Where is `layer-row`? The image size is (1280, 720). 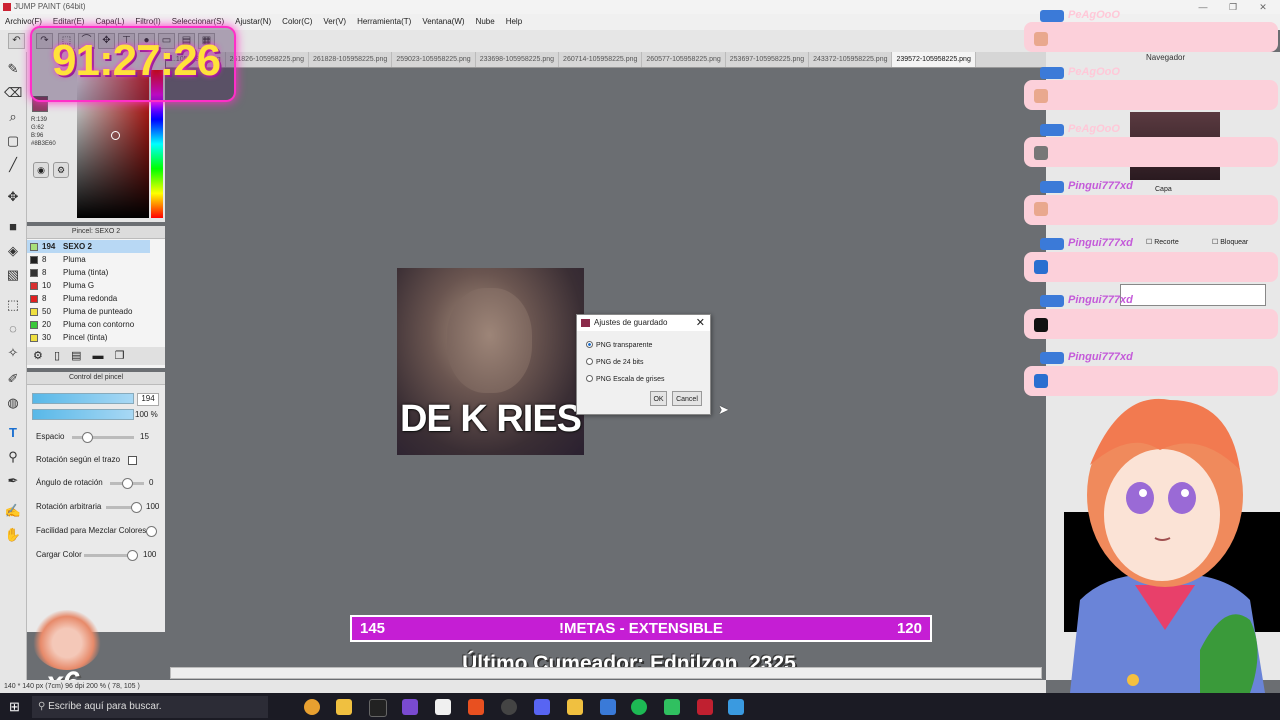
layer-row is located at coordinates (1193, 295).